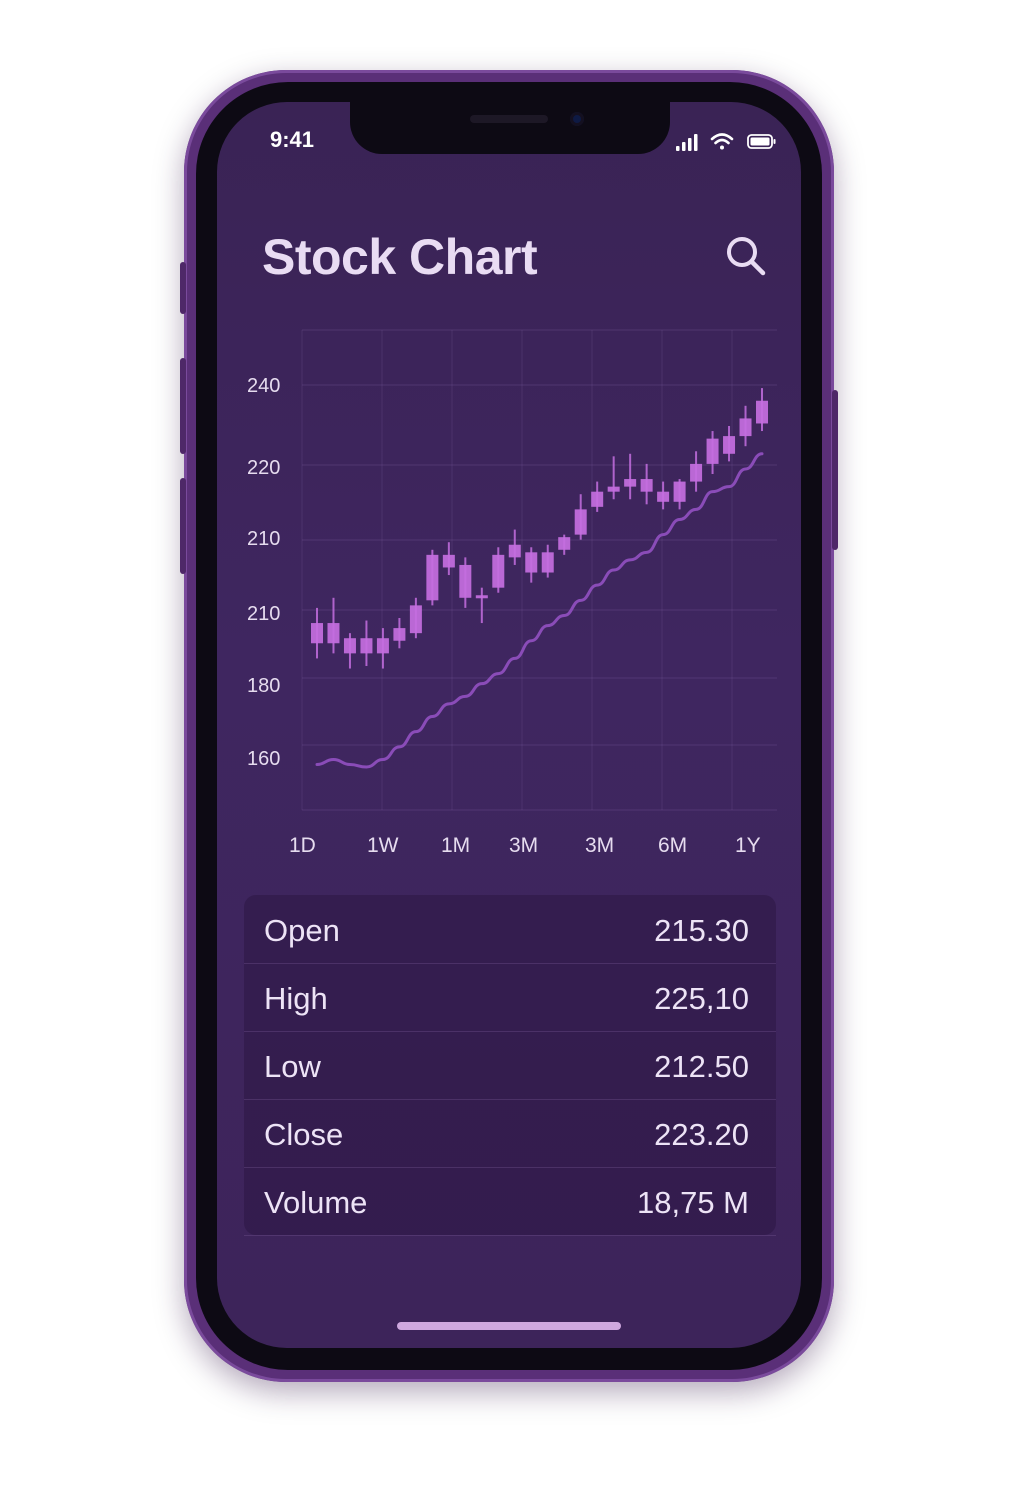 The width and height of the screenshot is (1020, 1500). Describe the element at coordinates (292, 1066) in the screenshot. I see `stat-label: Low` at that location.